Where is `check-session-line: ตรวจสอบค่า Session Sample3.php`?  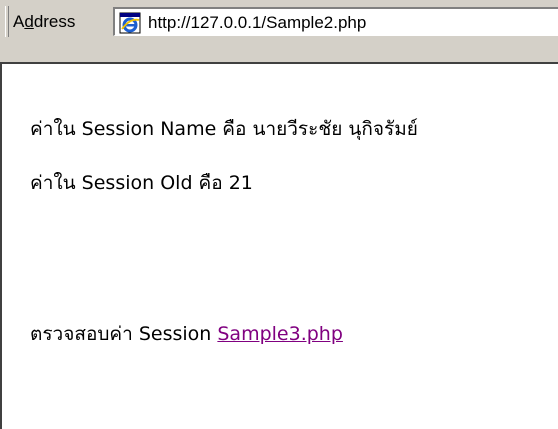
check-session-line: ตรวจสอบค่า Session Sample3.php is located at coordinates (186, 334).